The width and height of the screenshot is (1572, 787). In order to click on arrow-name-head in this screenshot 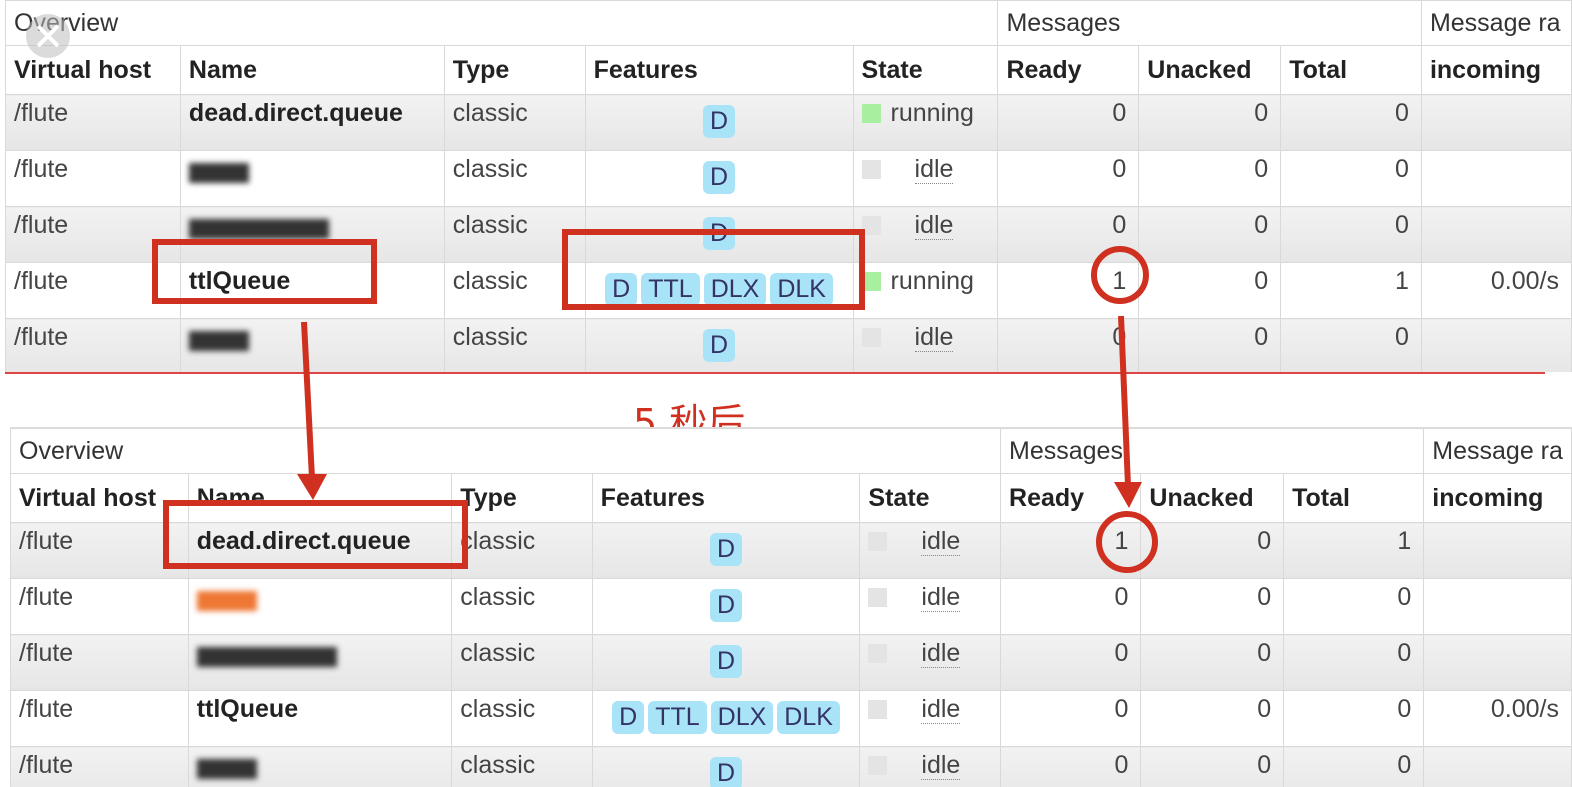, I will do `click(312, 487)`.